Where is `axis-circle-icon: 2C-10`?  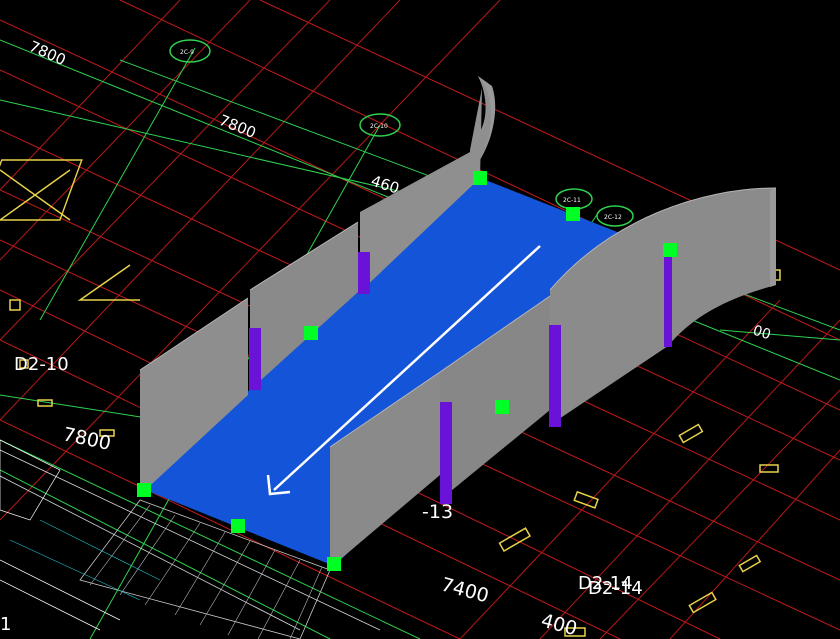
axis-circle-icon: 2C-10 is located at coordinates (380, 125).